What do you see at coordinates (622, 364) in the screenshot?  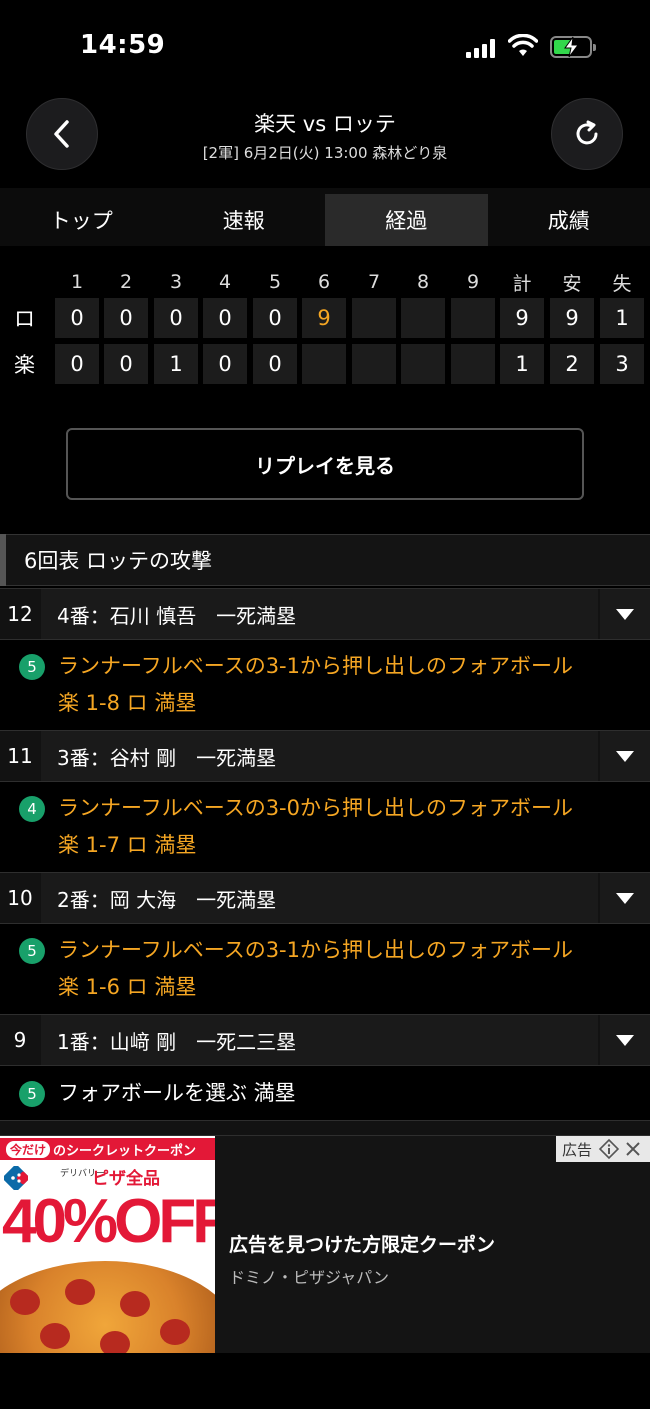 I see `errors: 3` at bounding box center [622, 364].